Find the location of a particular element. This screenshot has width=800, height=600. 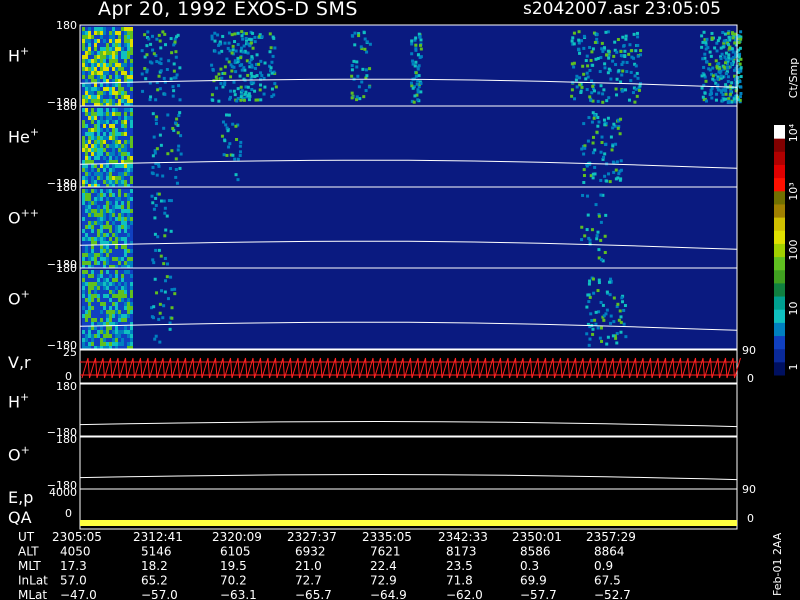

cell-mlat: −47.0 is located at coordinates (78, 594).